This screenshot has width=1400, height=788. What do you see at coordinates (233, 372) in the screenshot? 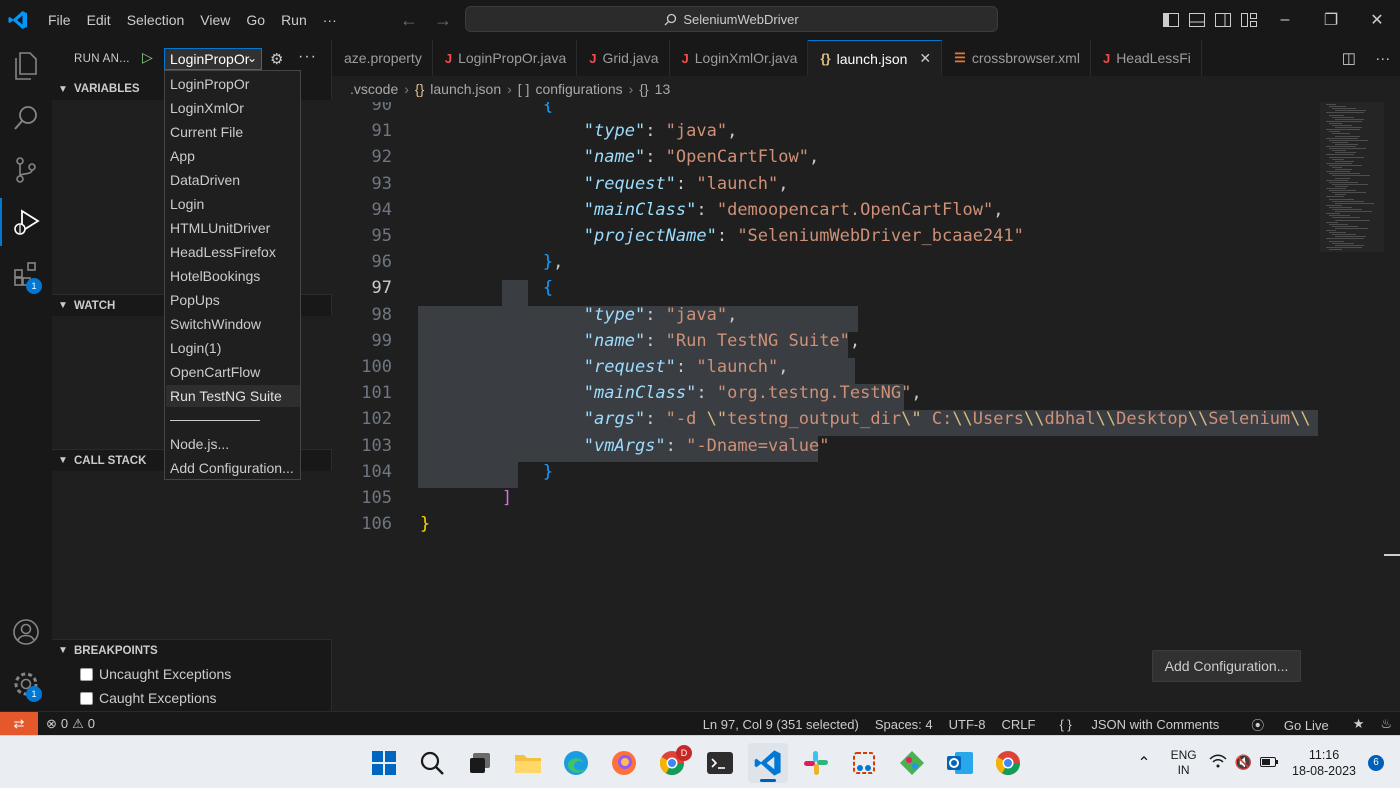
I see `launch-config-option: OpenCartFlow` at bounding box center [233, 372].